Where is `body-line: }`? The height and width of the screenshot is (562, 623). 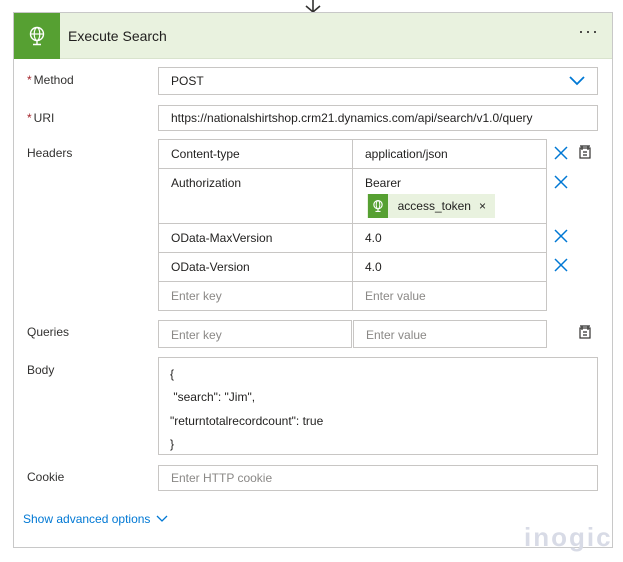
body-line: } is located at coordinates (172, 444).